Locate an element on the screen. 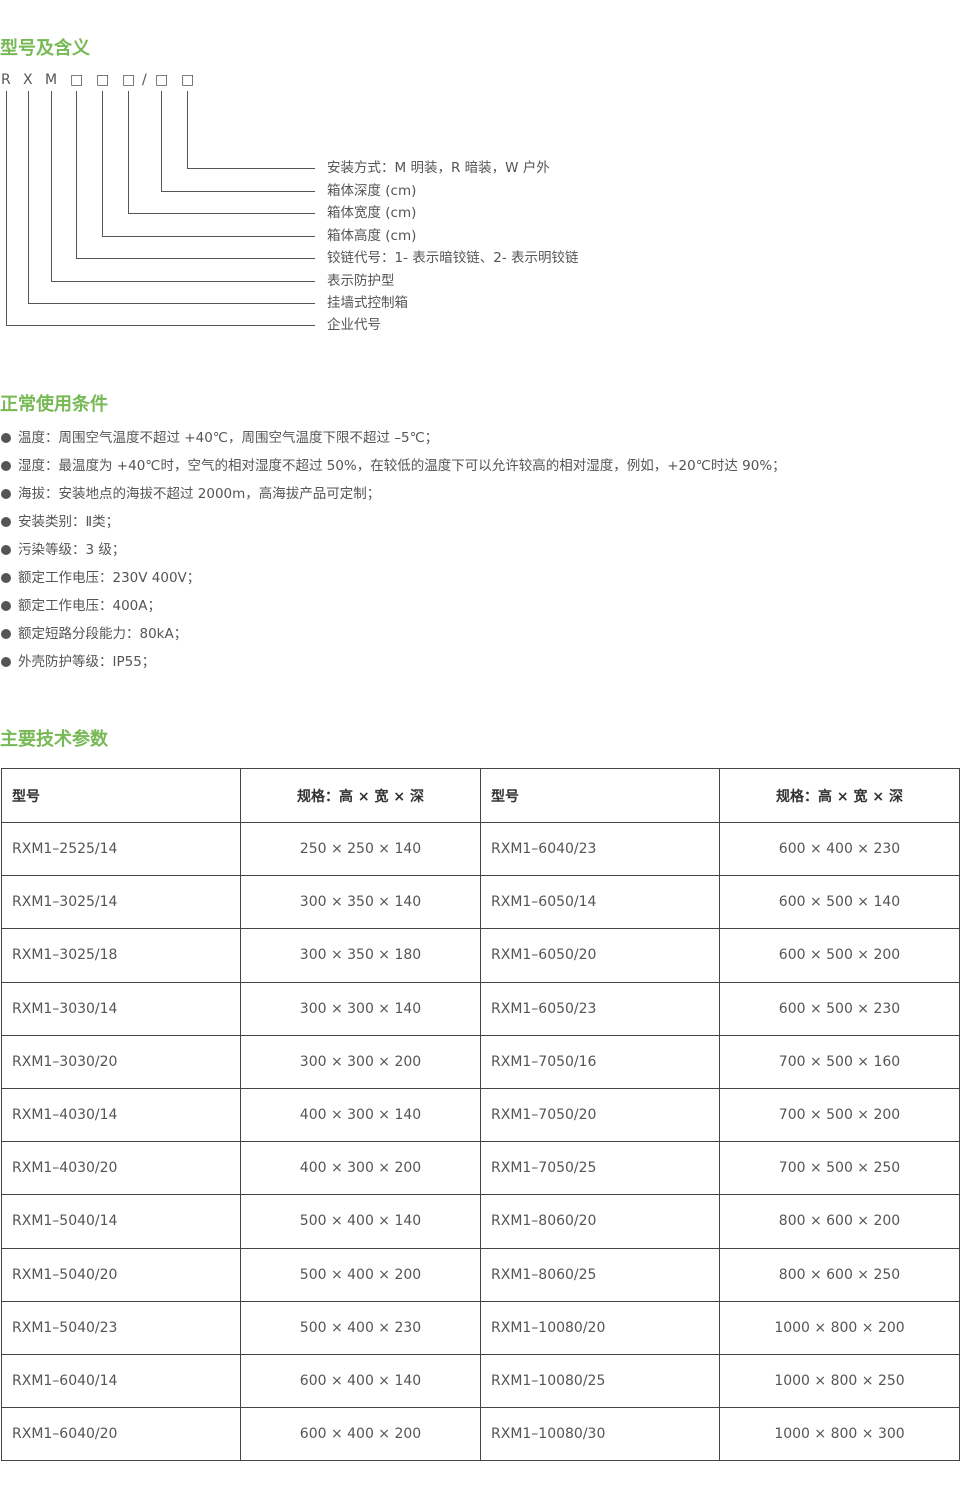 The height and width of the screenshot is (1499, 960). meaning-box-depth: 箱体深度 (cm) is located at coordinates (372, 191).